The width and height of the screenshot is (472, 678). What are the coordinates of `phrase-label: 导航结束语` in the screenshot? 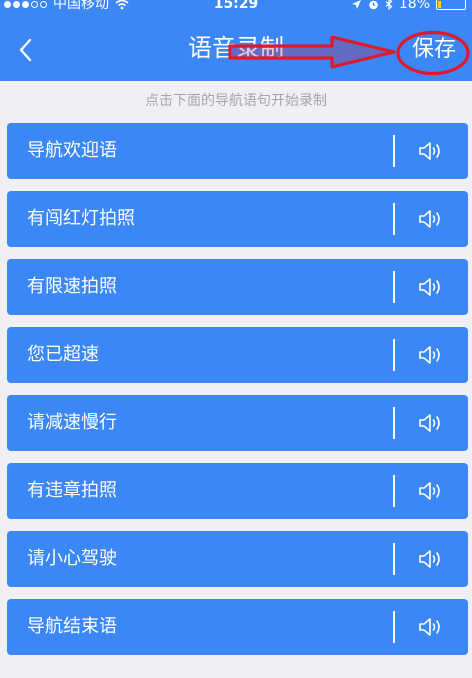 It's located at (72, 626).